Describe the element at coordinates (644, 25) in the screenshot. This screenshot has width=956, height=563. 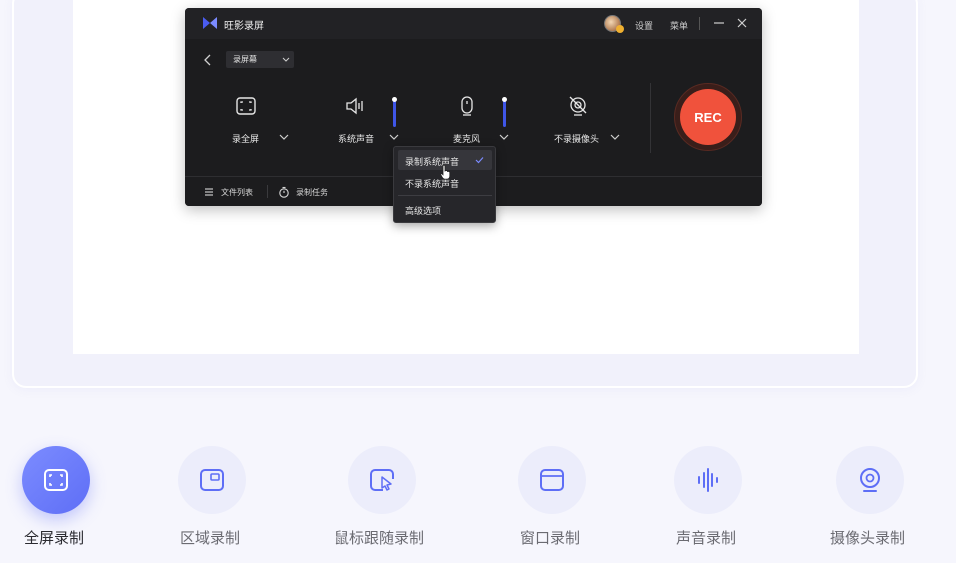
I see `settings-link: 设置` at that location.